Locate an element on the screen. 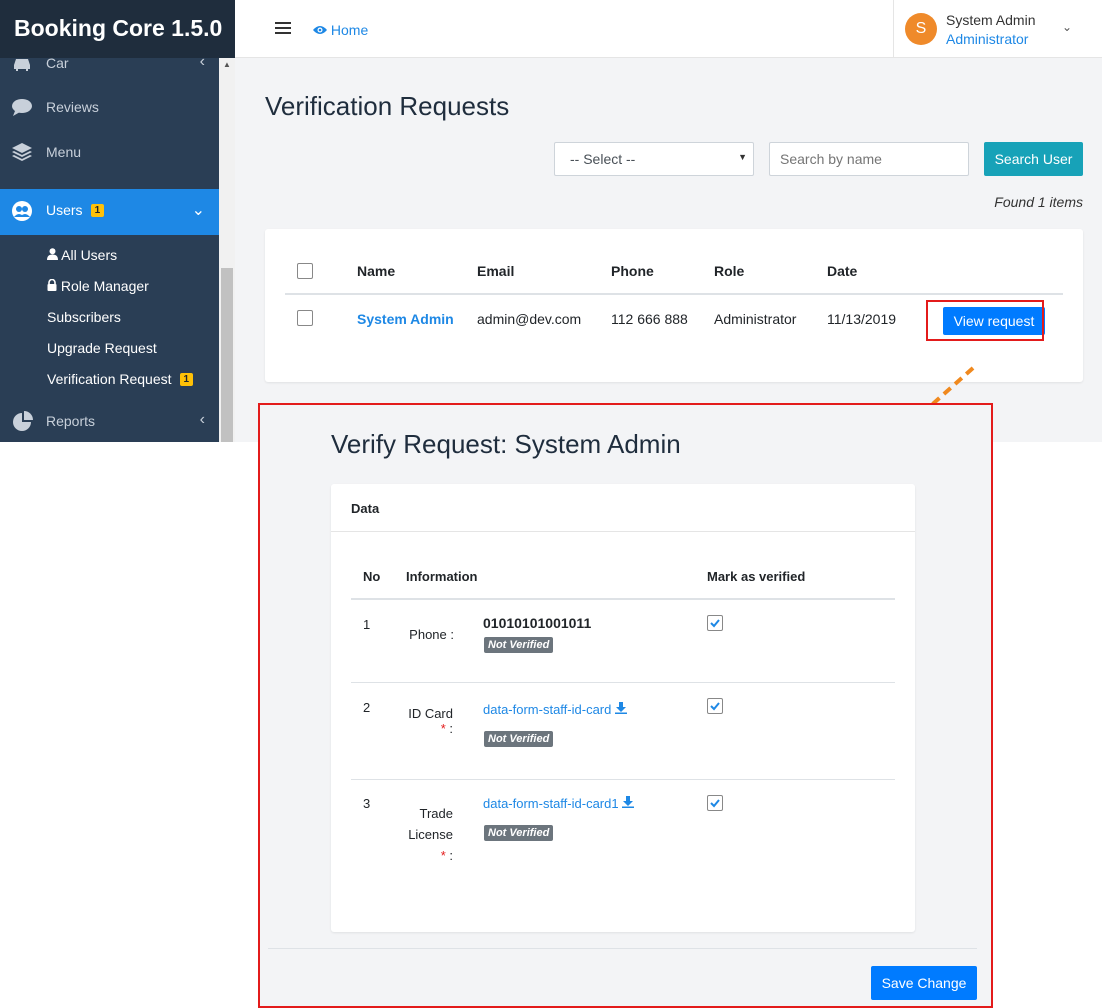 The height and width of the screenshot is (1008, 1102). select-value: -- Select -- is located at coordinates (603, 159).